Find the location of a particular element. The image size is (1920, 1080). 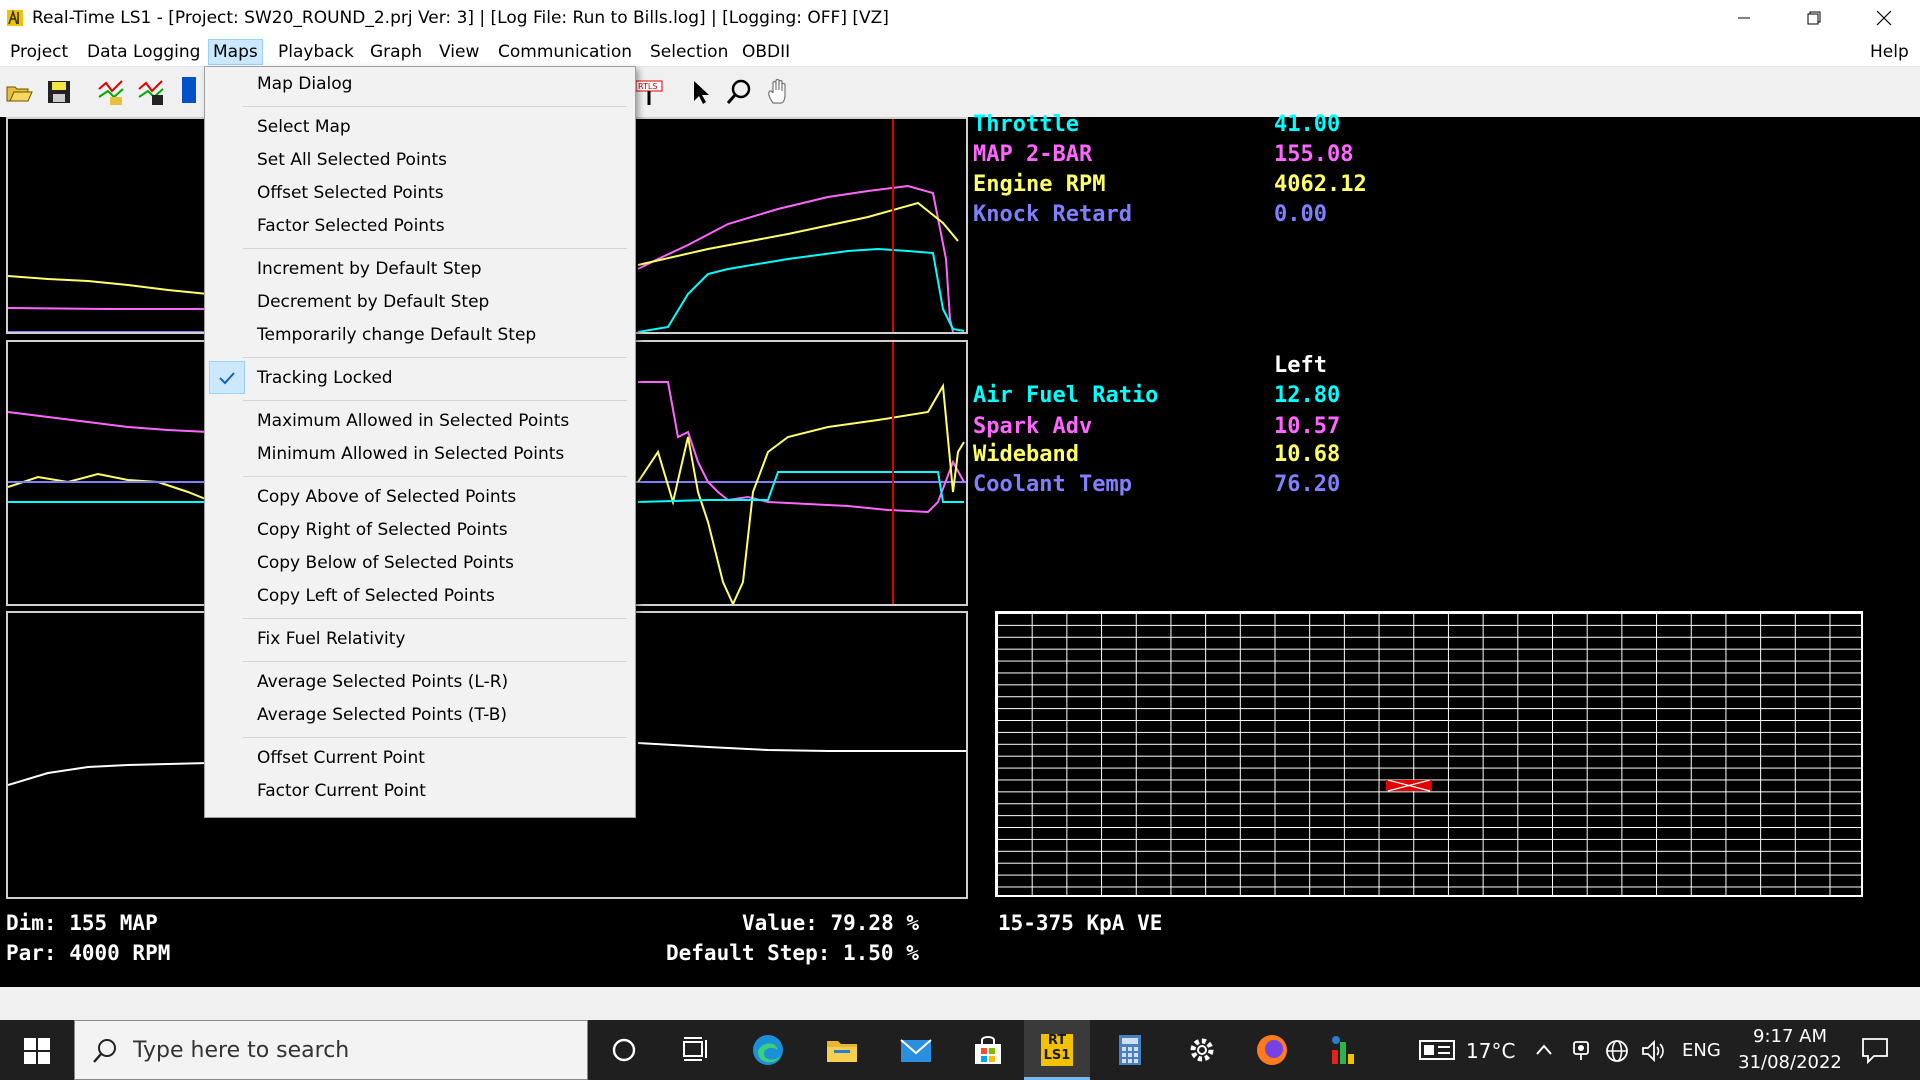

edge-browser-icon is located at coordinates (768, 1050).